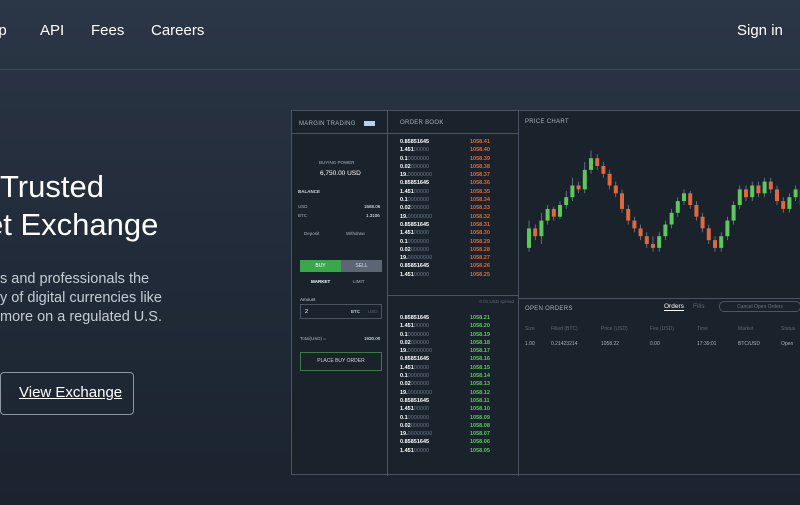 The height and width of the screenshot is (505, 800). What do you see at coordinates (450, 266) in the screenshot?
I see `order-book-row: 0.85851645 1058.26` at bounding box center [450, 266].